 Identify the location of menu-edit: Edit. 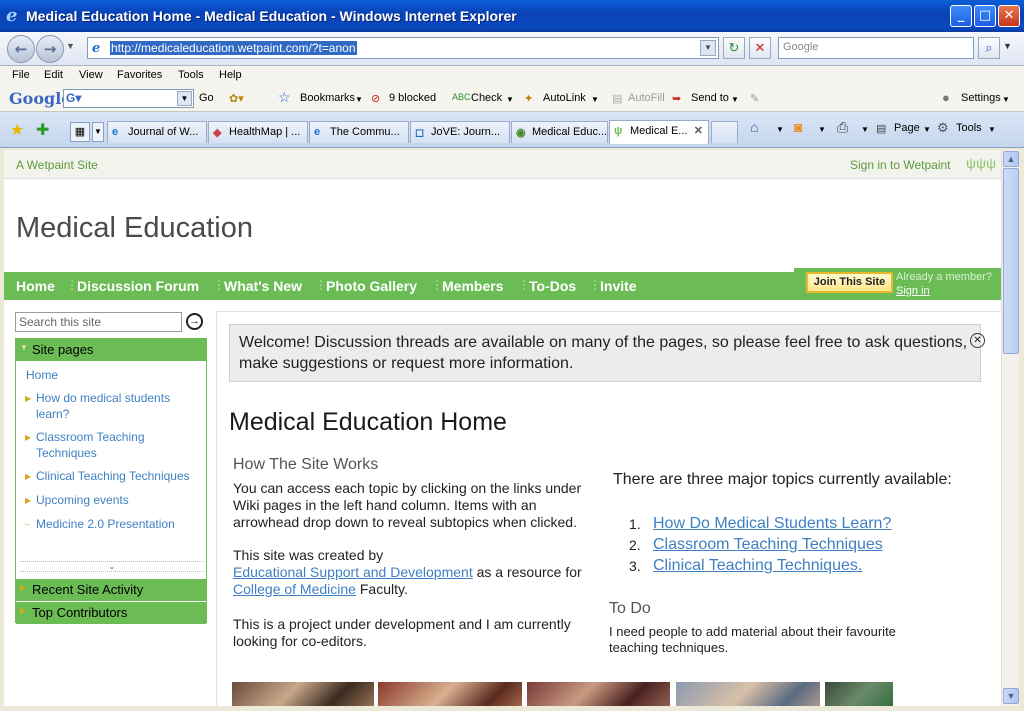
(53, 75).